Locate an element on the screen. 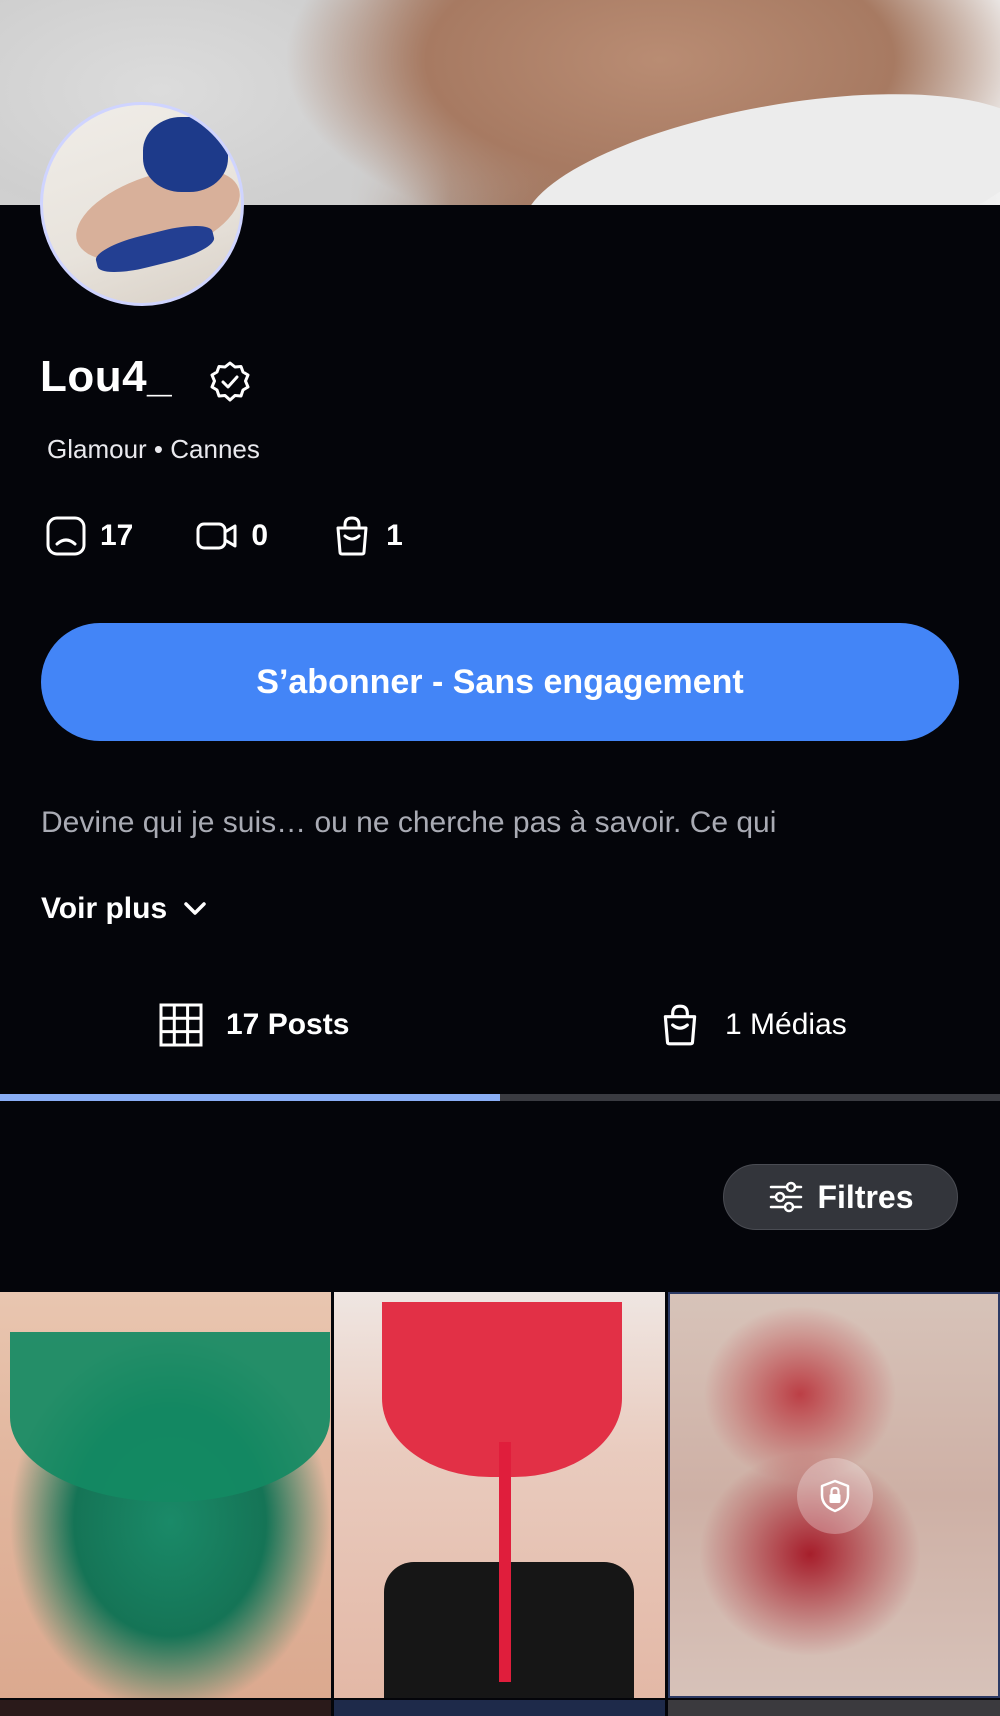 Image resolution: width=1000 pixels, height=1716 pixels. profile-stats: 17 0 1 is located at coordinates (254, 536).